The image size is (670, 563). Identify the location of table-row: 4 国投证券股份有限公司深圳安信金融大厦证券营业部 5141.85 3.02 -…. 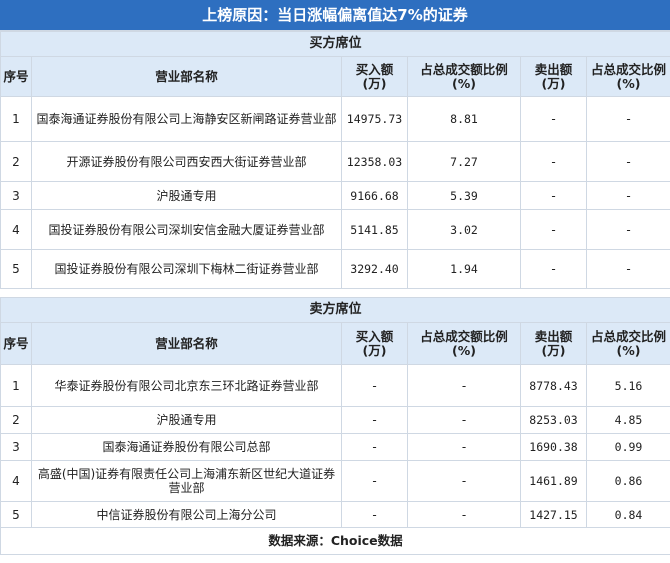
(335, 229).